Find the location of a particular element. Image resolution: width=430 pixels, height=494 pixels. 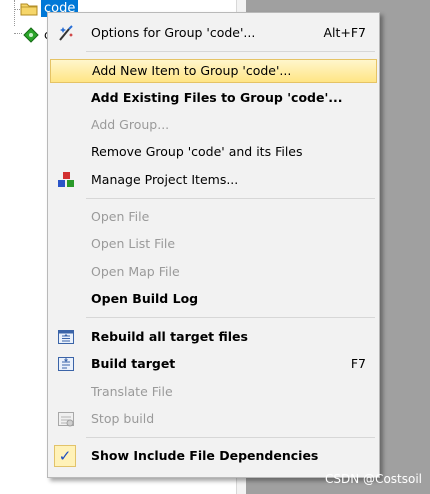

menu-item-show-include-dependencies: ✓ Show Include File Dependencies is located at coordinates (213, 456).